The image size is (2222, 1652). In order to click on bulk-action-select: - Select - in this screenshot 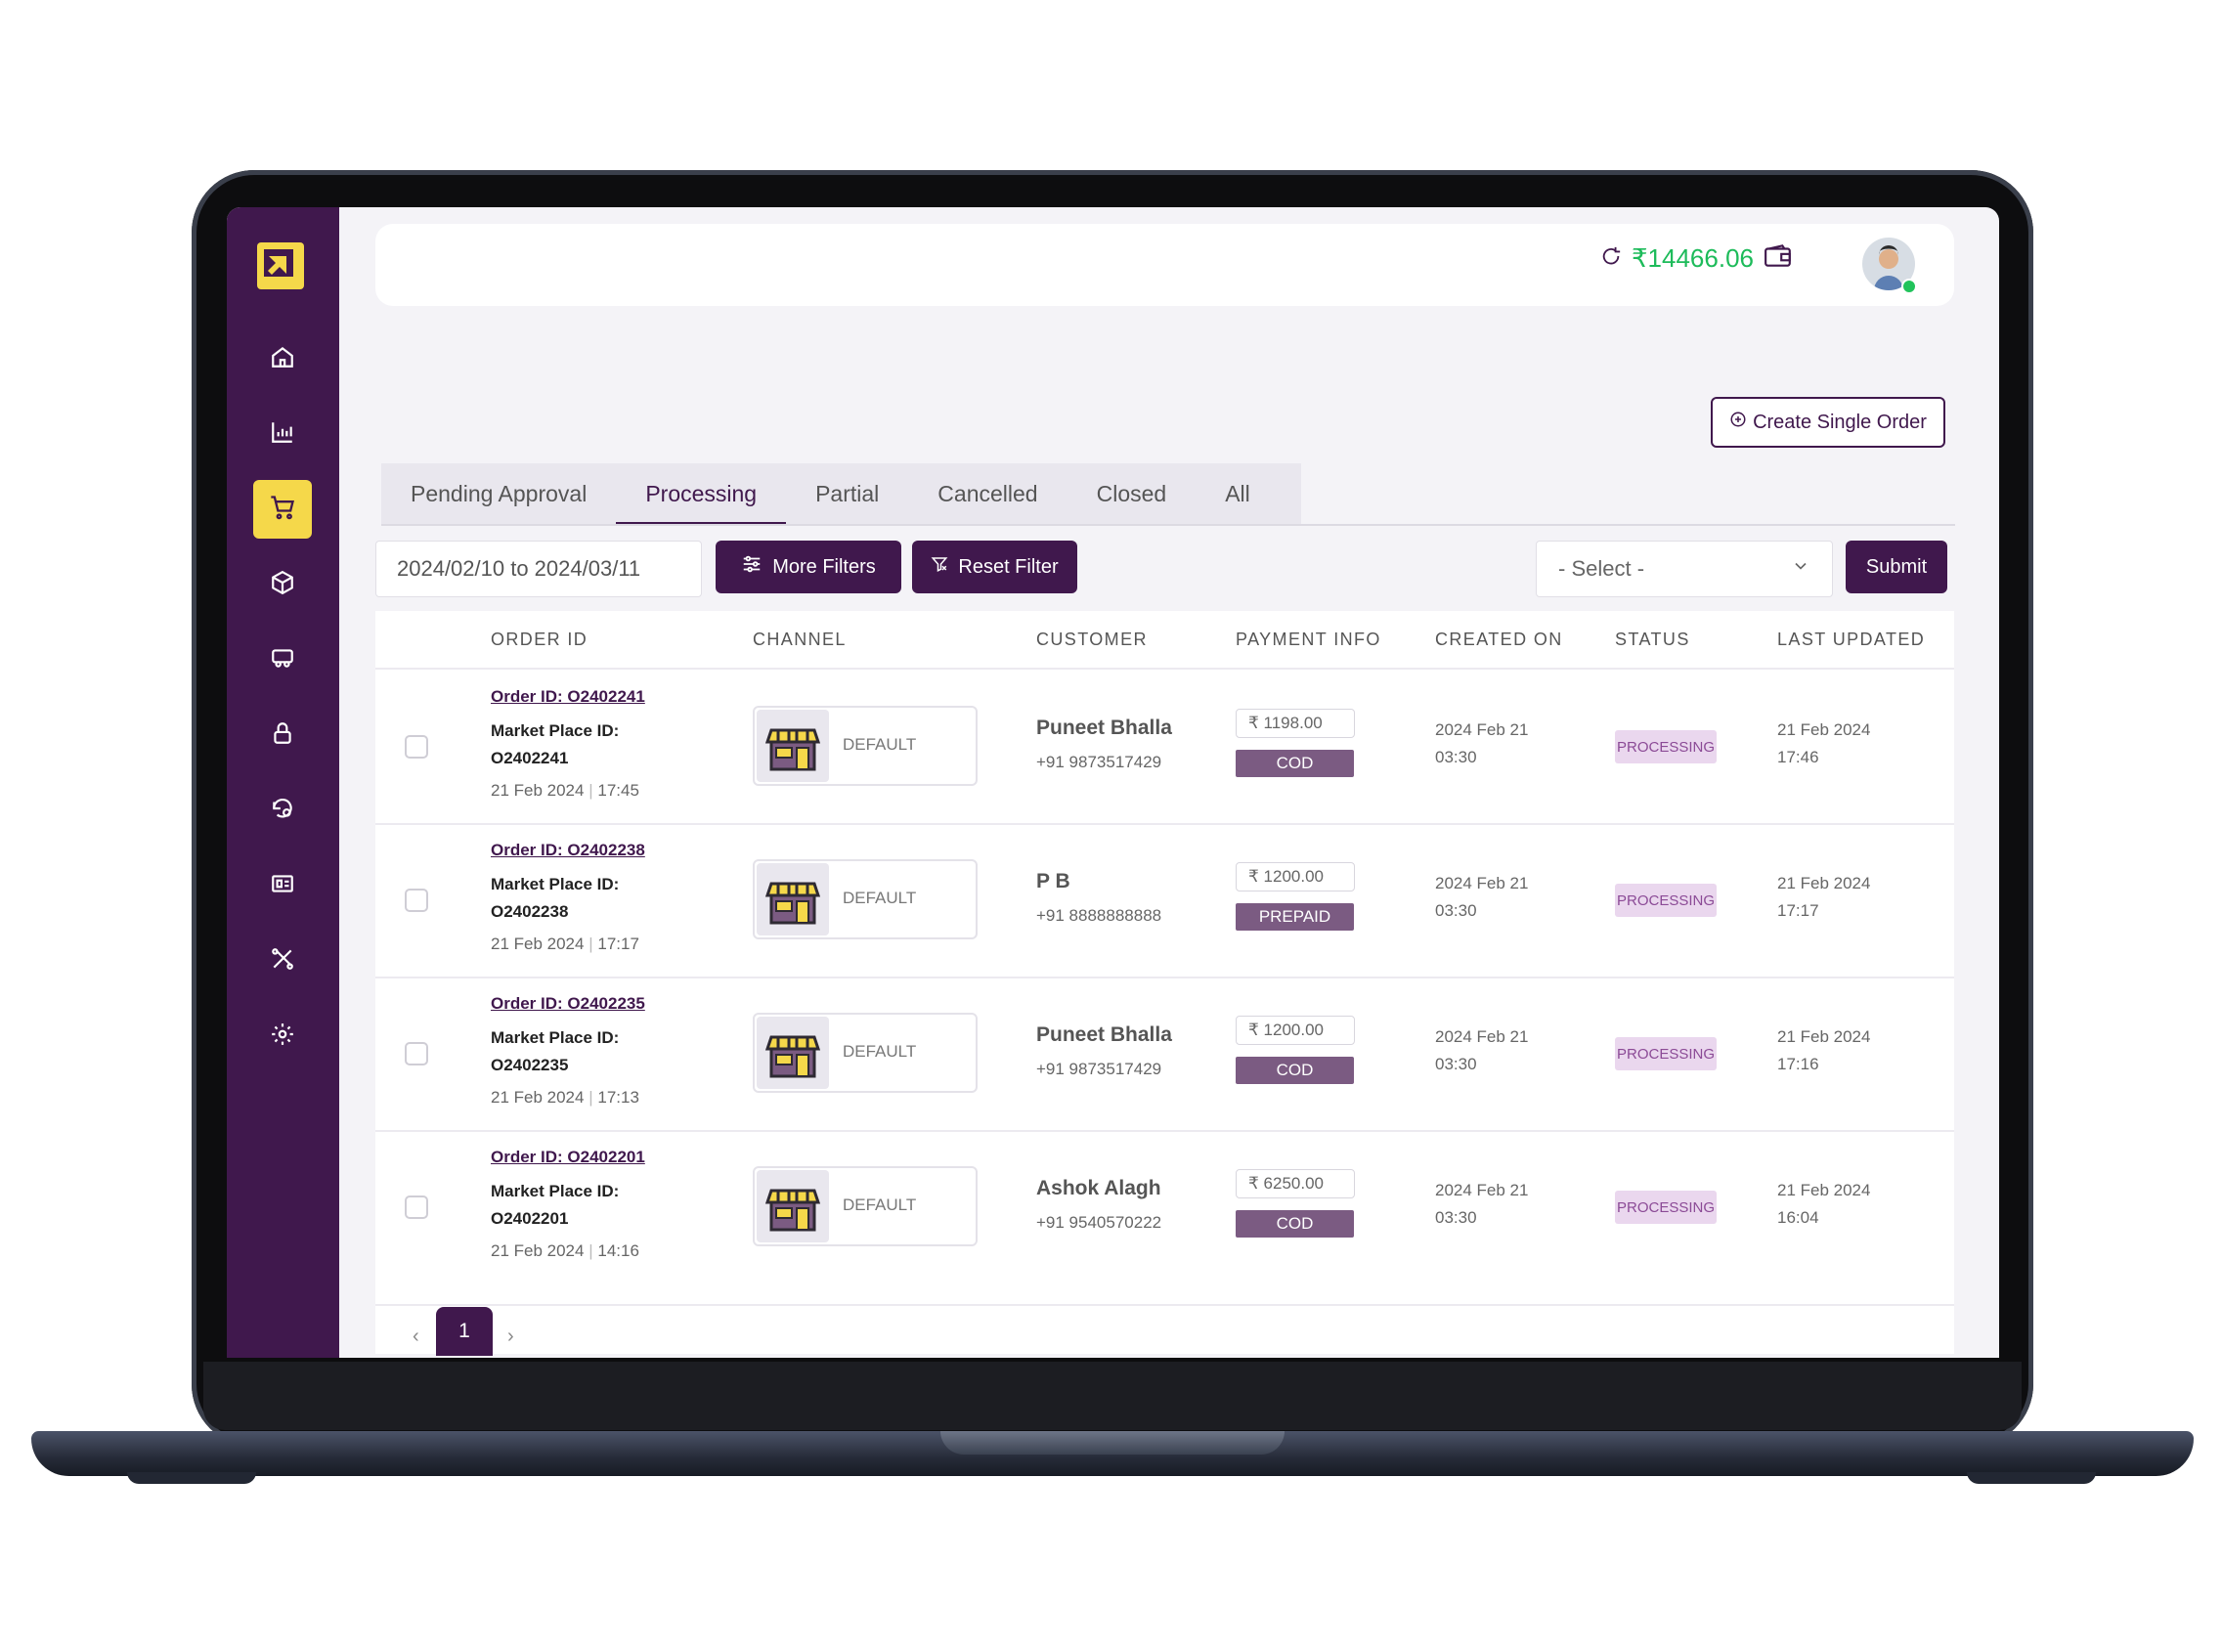, I will do `click(1684, 569)`.